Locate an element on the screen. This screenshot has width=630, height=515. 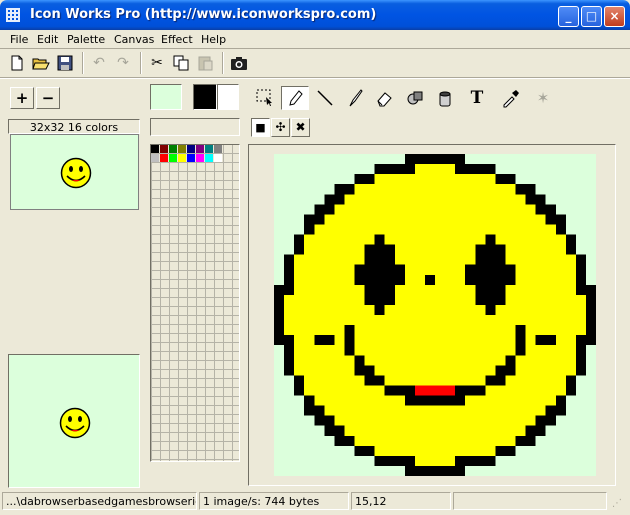
redo-icon: ↷ is located at coordinates (123, 63).